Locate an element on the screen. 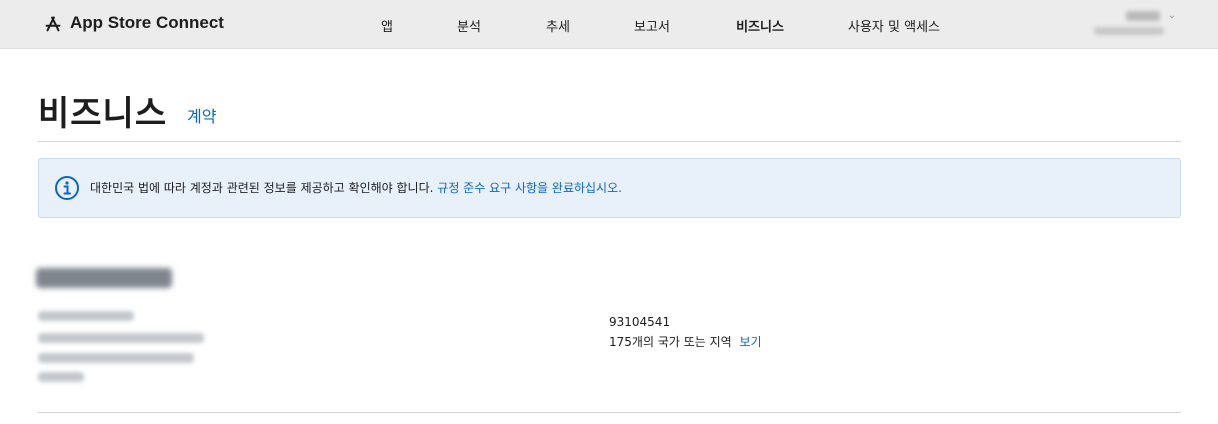 This screenshot has width=1218, height=424. territories-info: 175개의 국가 또는 지역 보기 is located at coordinates (685, 341).